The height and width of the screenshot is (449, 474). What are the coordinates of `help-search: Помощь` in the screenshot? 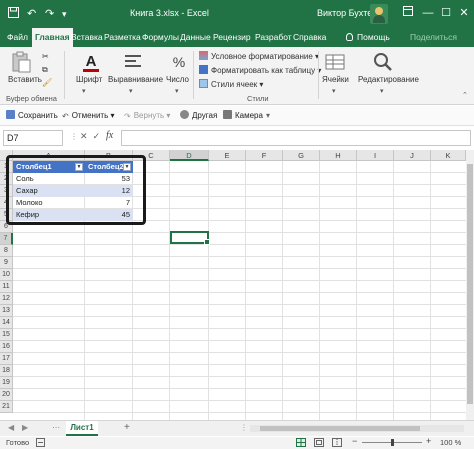 It's located at (368, 37).